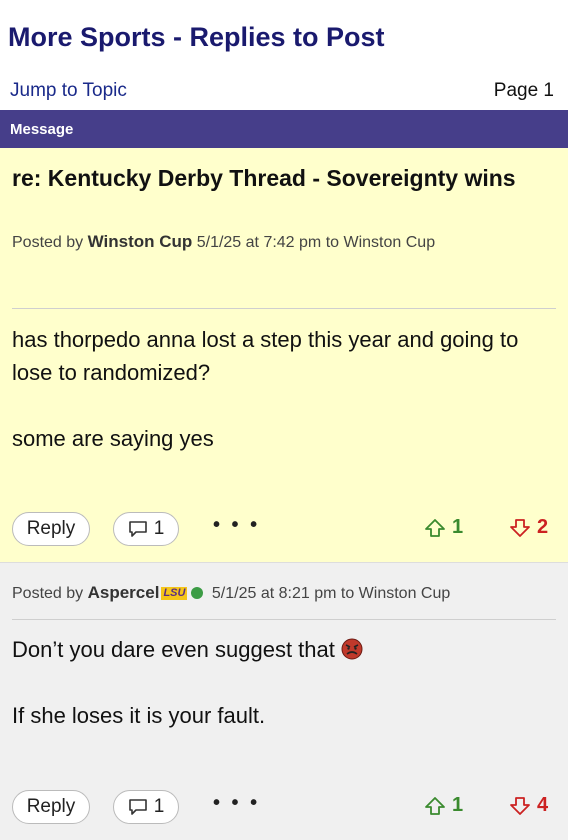  What do you see at coordinates (284, 129) in the screenshot?
I see `message-header: Message` at bounding box center [284, 129].